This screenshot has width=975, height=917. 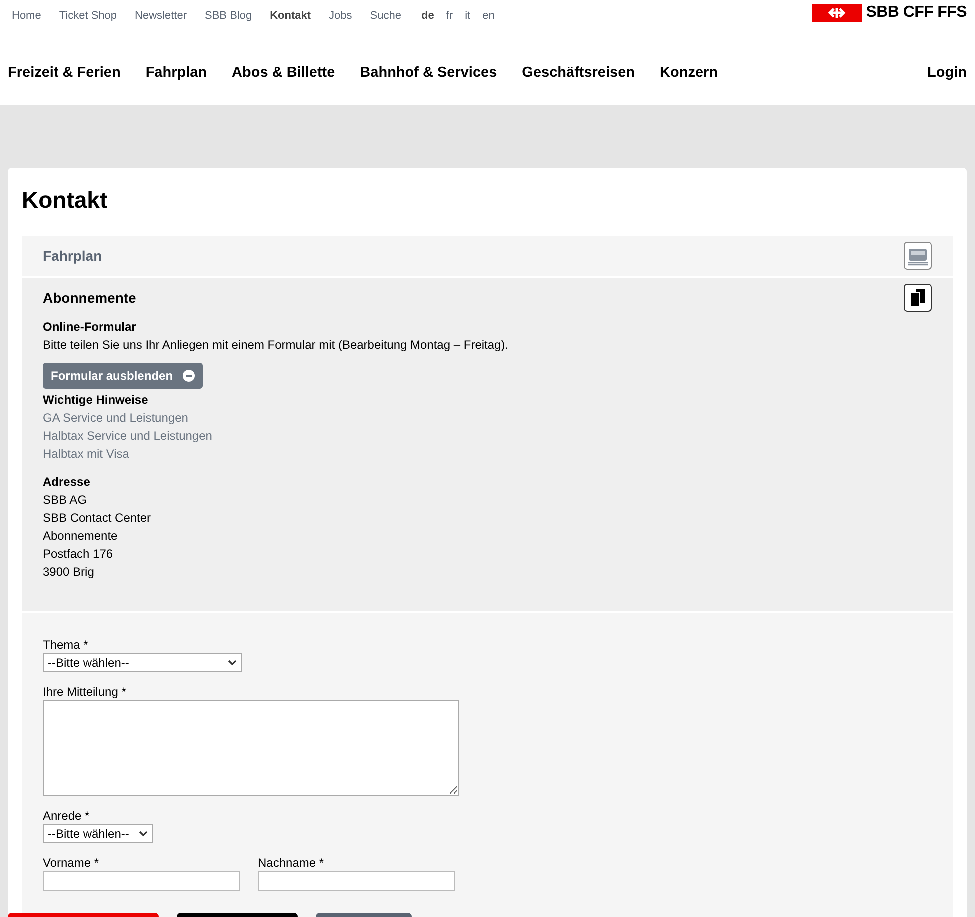 What do you see at coordinates (96, 400) in the screenshot?
I see `section-heading: Wichtige Hinweise` at bounding box center [96, 400].